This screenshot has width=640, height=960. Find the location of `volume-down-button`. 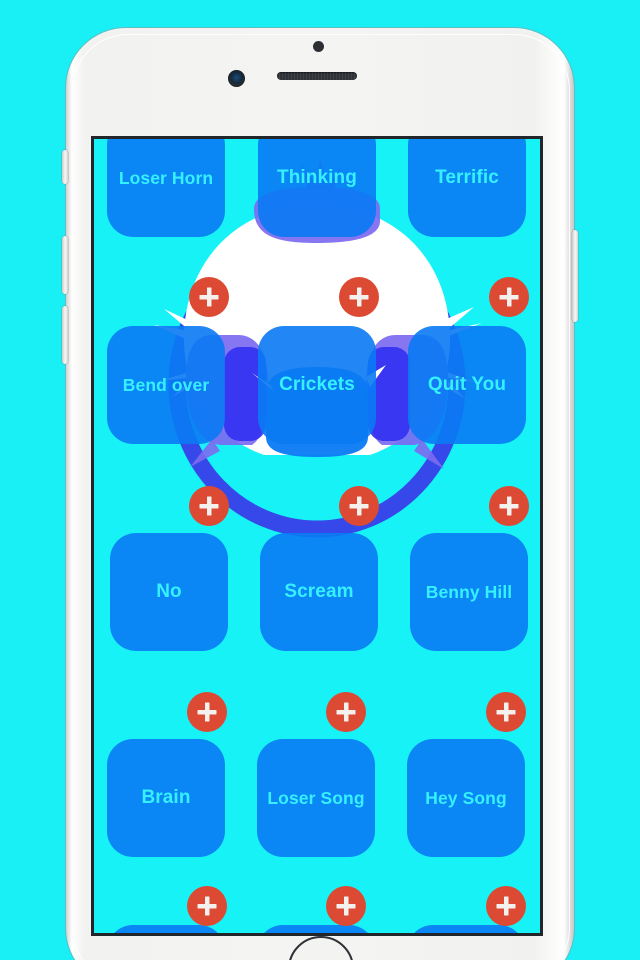

volume-down-button is located at coordinates (65, 335).